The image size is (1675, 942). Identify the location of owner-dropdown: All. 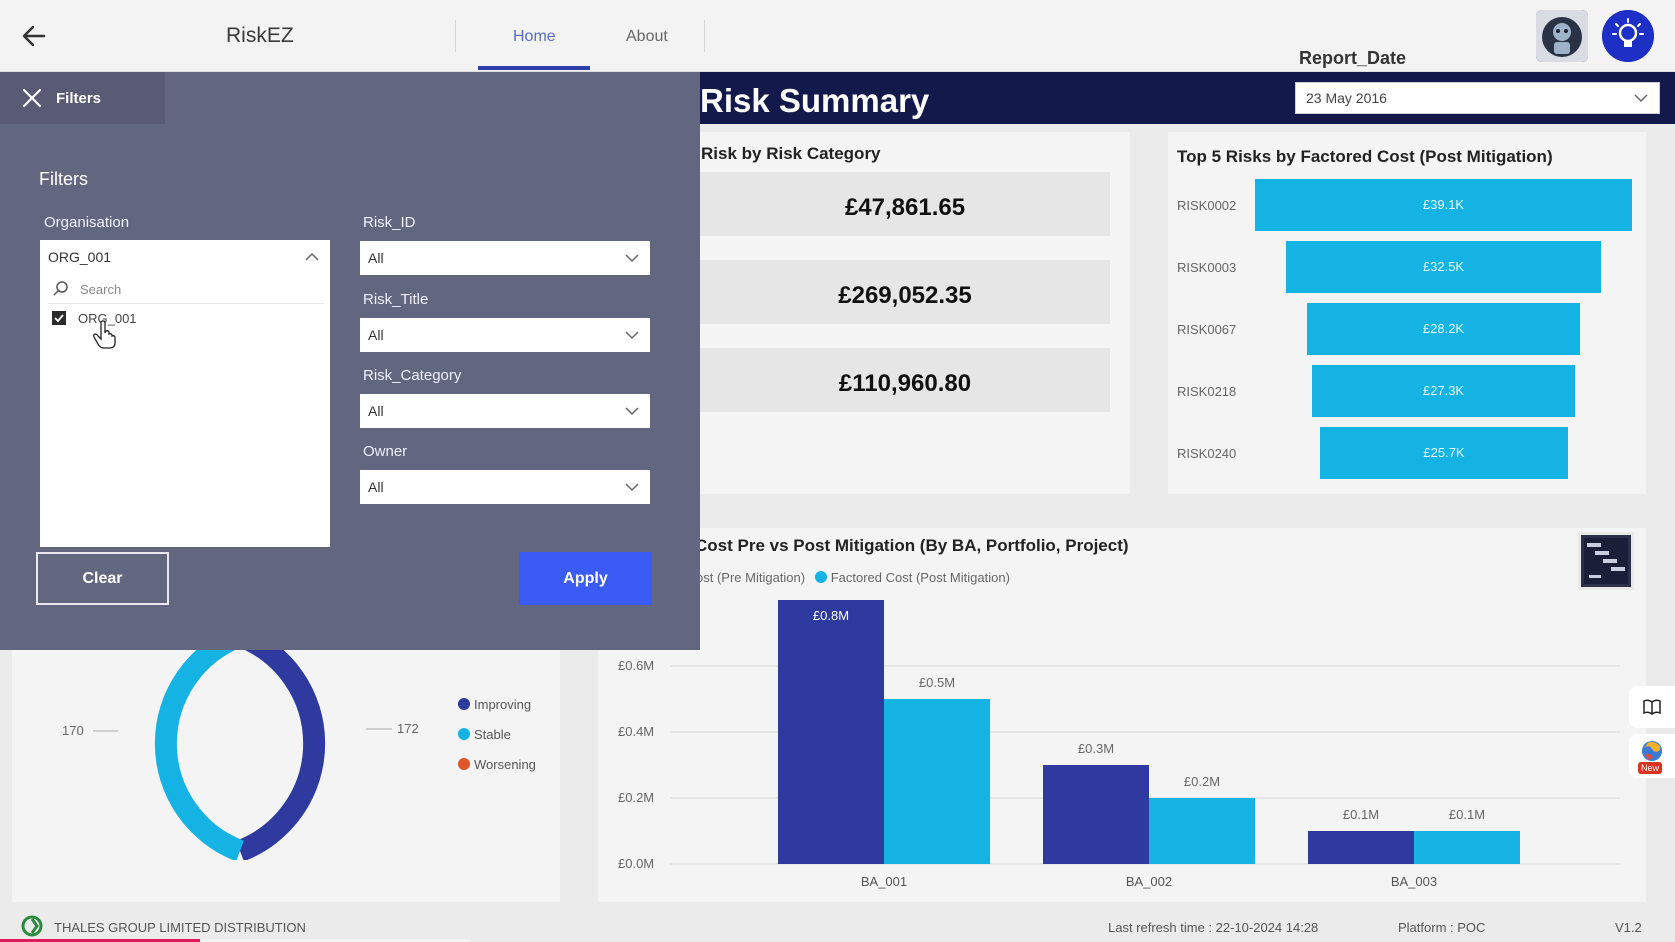
(505, 487).